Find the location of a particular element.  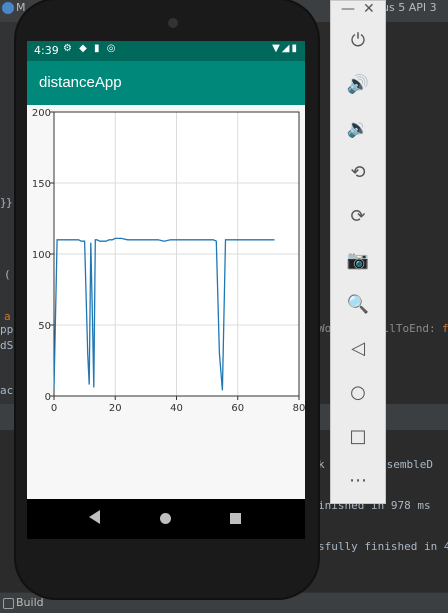

code-fragment: } is located at coordinates (9, 202).